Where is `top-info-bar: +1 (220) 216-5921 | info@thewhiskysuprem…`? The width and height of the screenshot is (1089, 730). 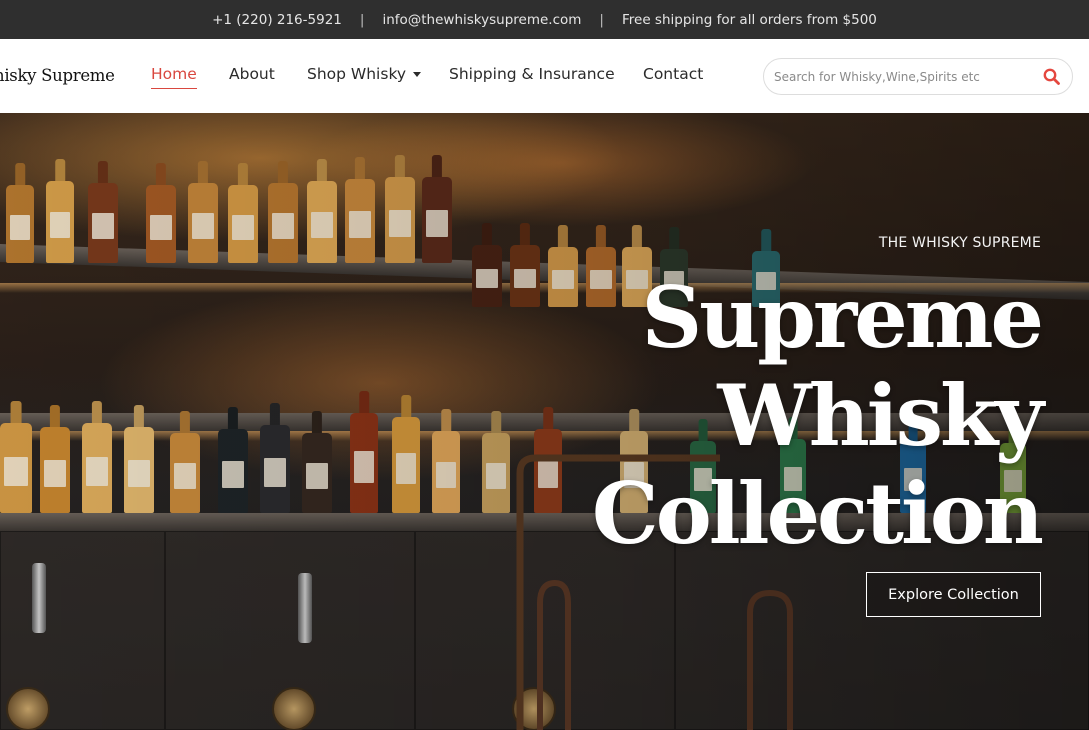 top-info-bar: +1 (220) 216-5921 | info@thewhiskysuprem… is located at coordinates (544, 19).